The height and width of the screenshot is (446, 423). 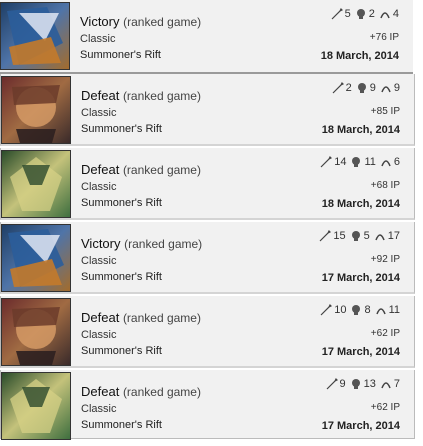 I want to click on assists-stat: 4, so click(x=389, y=14).